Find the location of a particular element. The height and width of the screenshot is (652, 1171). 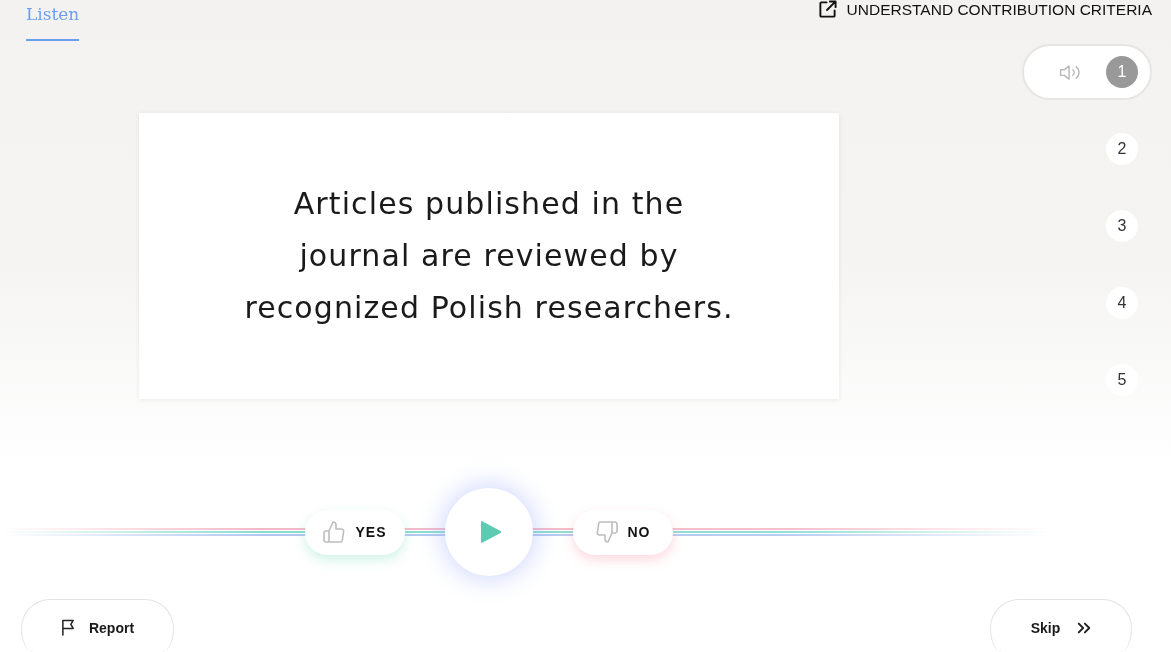

thumbs-down-icon is located at coordinates (606, 532).